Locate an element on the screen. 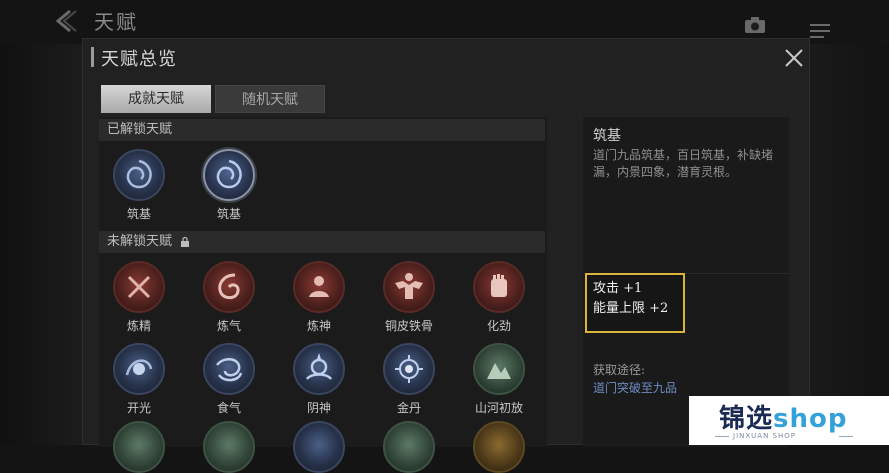 This screenshot has height=473, width=889. watermark-logo: 锦选shop JINXUAN SHOP is located at coordinates (789, 420).